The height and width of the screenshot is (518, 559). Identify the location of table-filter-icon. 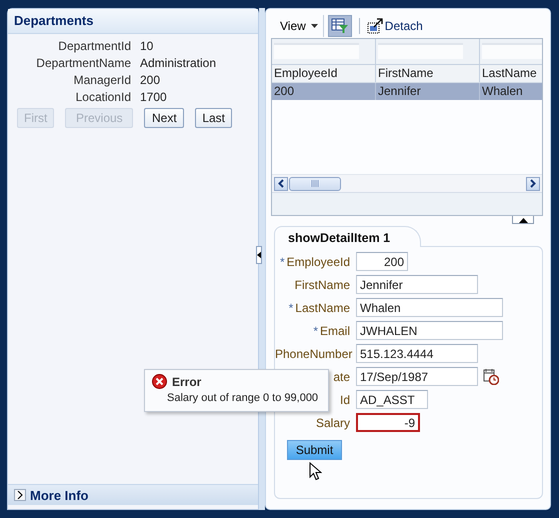
(339, 26).